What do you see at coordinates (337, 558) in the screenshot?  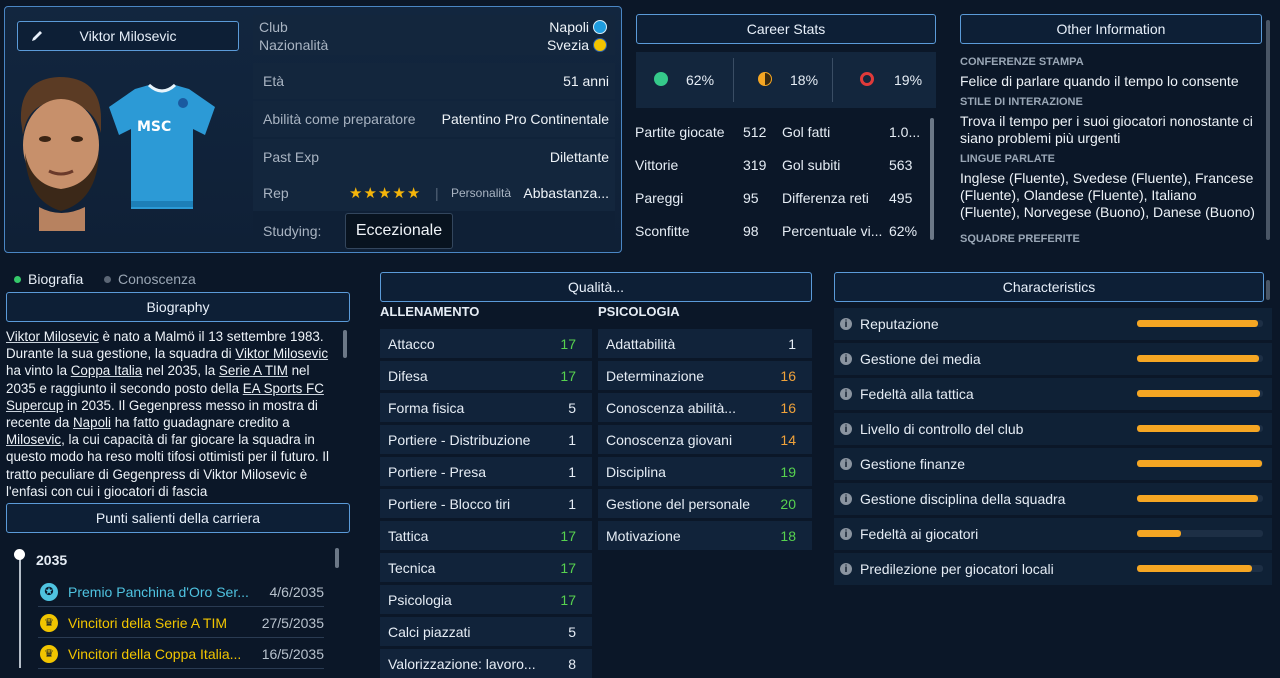 I see `highlights-scrollbar` at bounding box center [337, 558].